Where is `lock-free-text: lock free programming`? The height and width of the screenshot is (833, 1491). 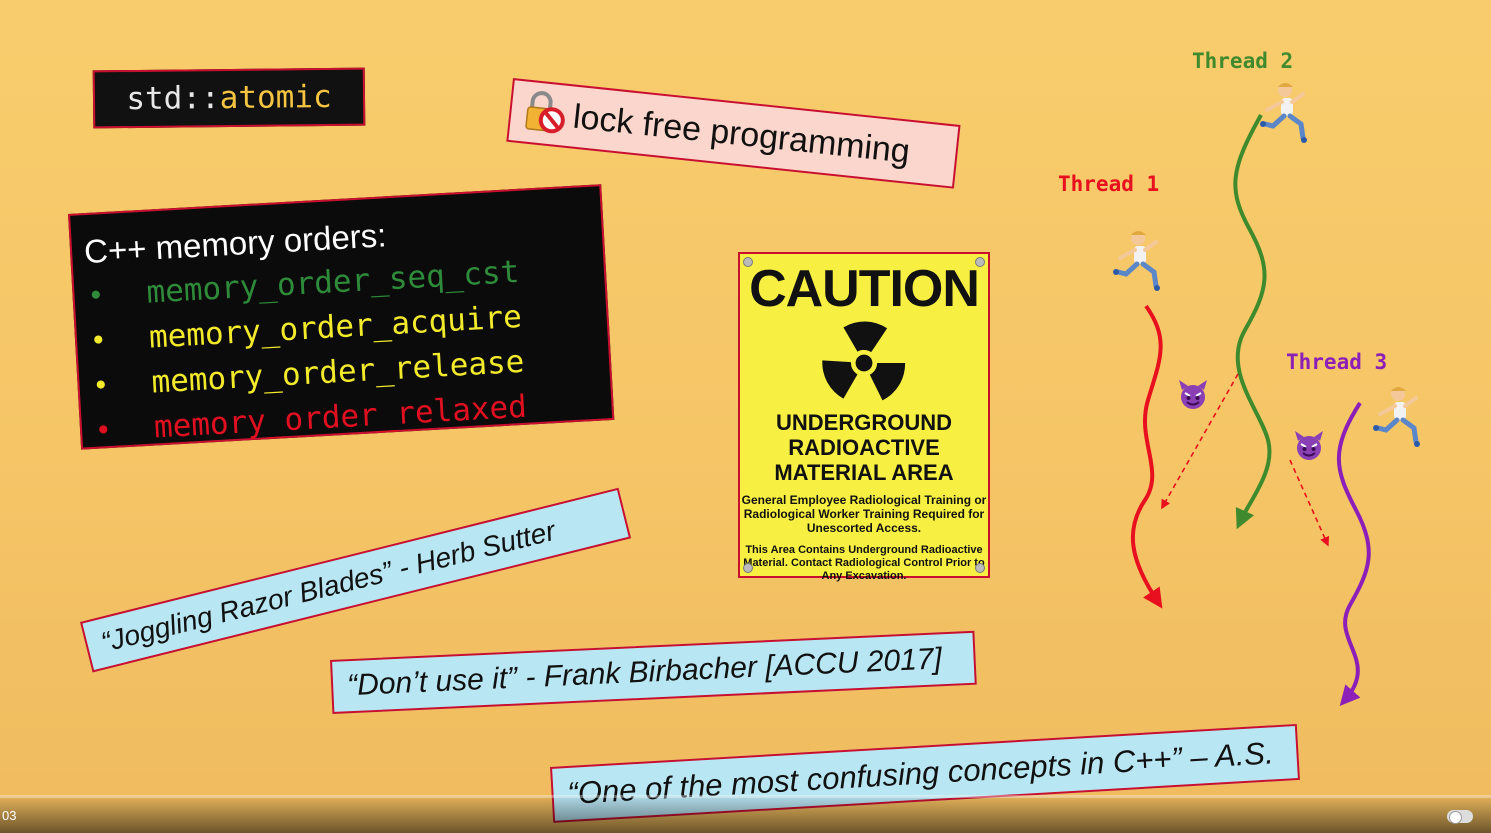
lock-free-text: lock free programming is located at coordinates (741, 134).